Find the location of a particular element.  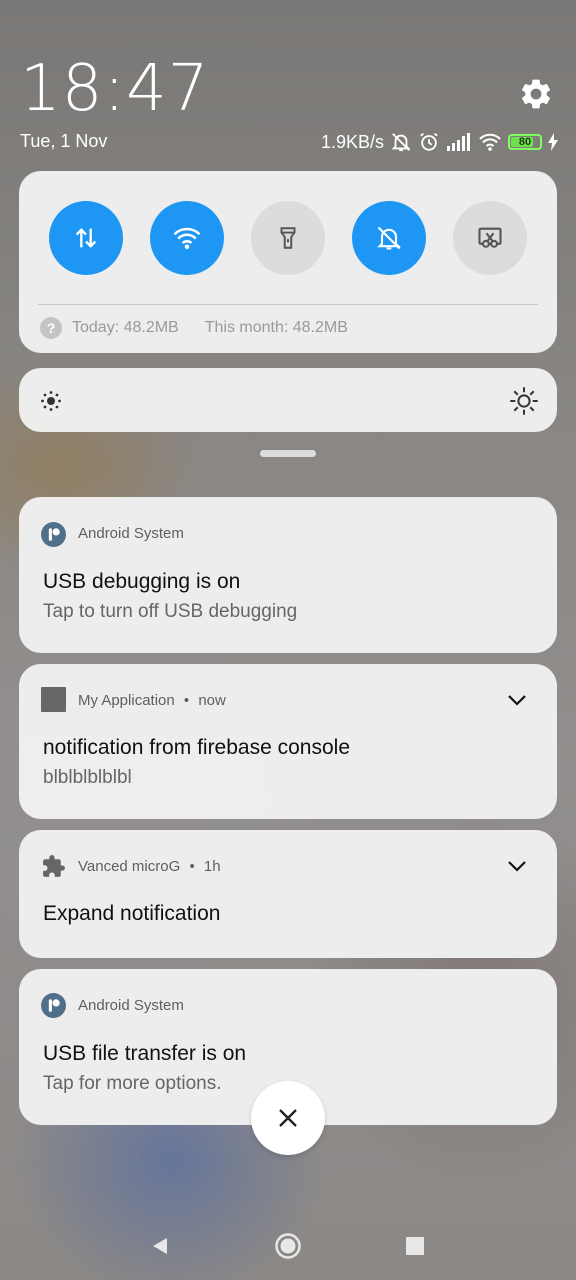

wifi-toggle is located at coordinates (187, 238).